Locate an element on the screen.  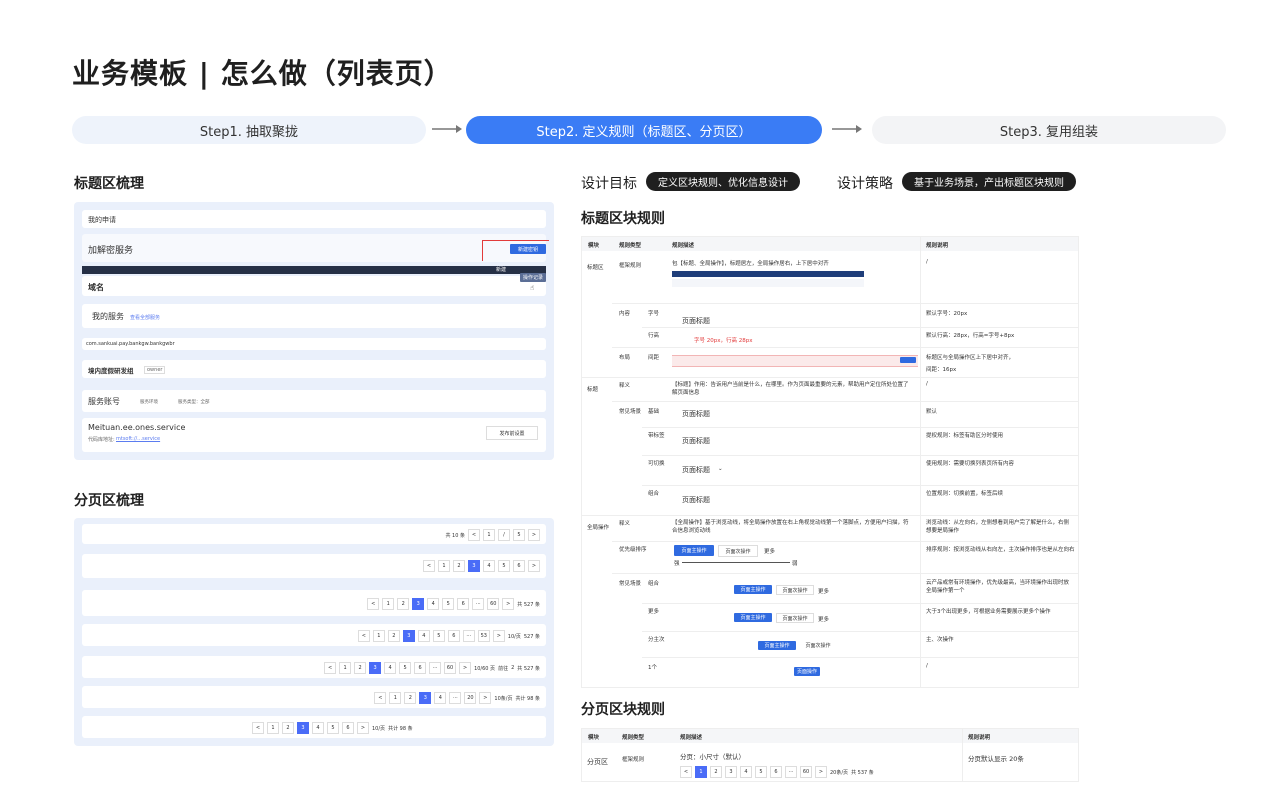
op-log-button: 操作记录 is located at coordinates (533, 277).